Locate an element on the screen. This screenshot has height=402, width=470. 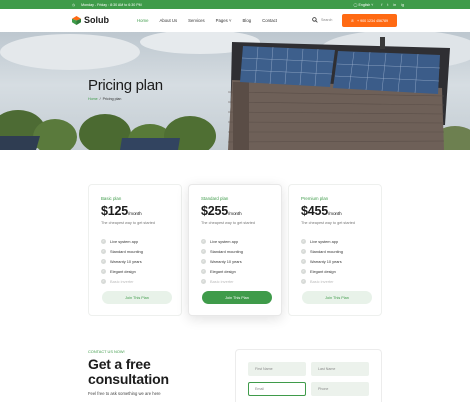
hours-text: Monday - Friday : 8:30 AM to 6:30 PM is located at coordinates (111, 4).